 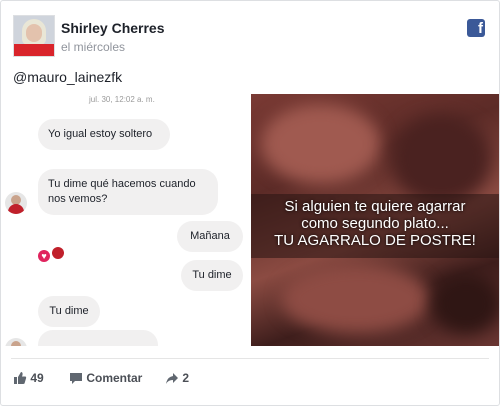 I want to click on facebook-icon: f, so click(x=476, y=28).